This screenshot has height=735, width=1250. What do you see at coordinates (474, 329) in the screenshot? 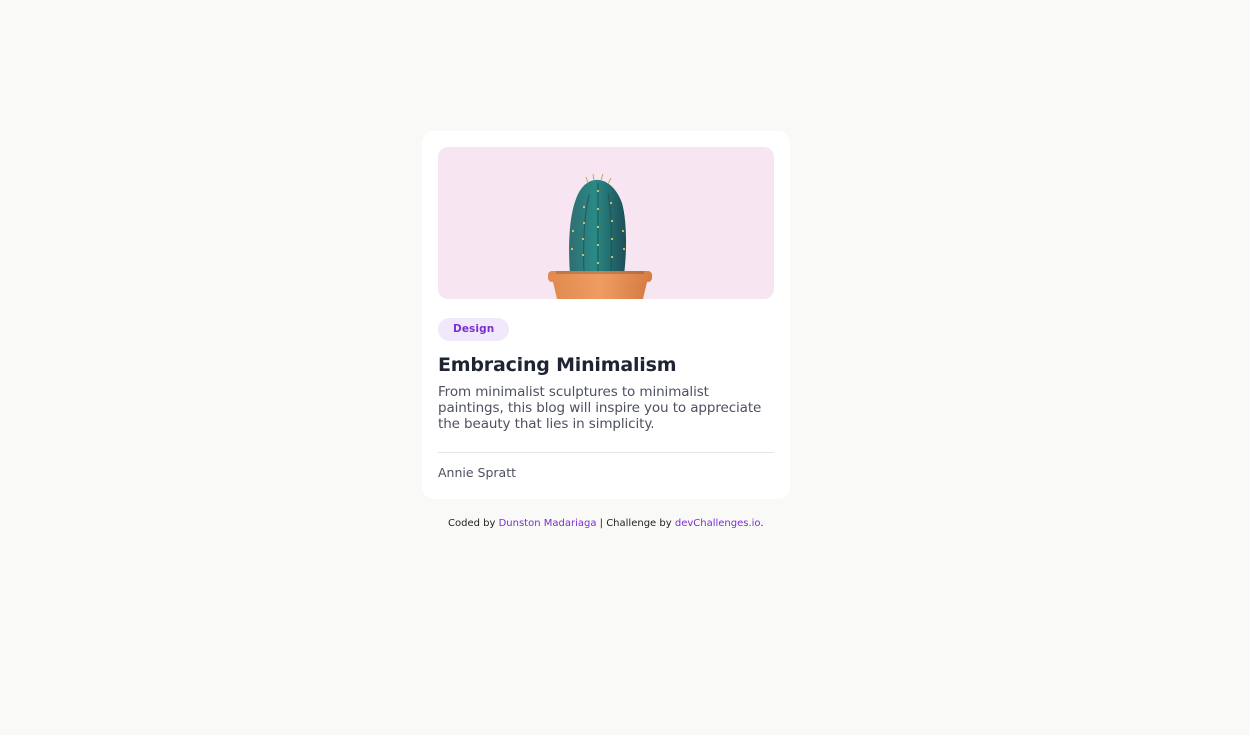
I see `category-badge: Design` at bounding box center [474, 329].